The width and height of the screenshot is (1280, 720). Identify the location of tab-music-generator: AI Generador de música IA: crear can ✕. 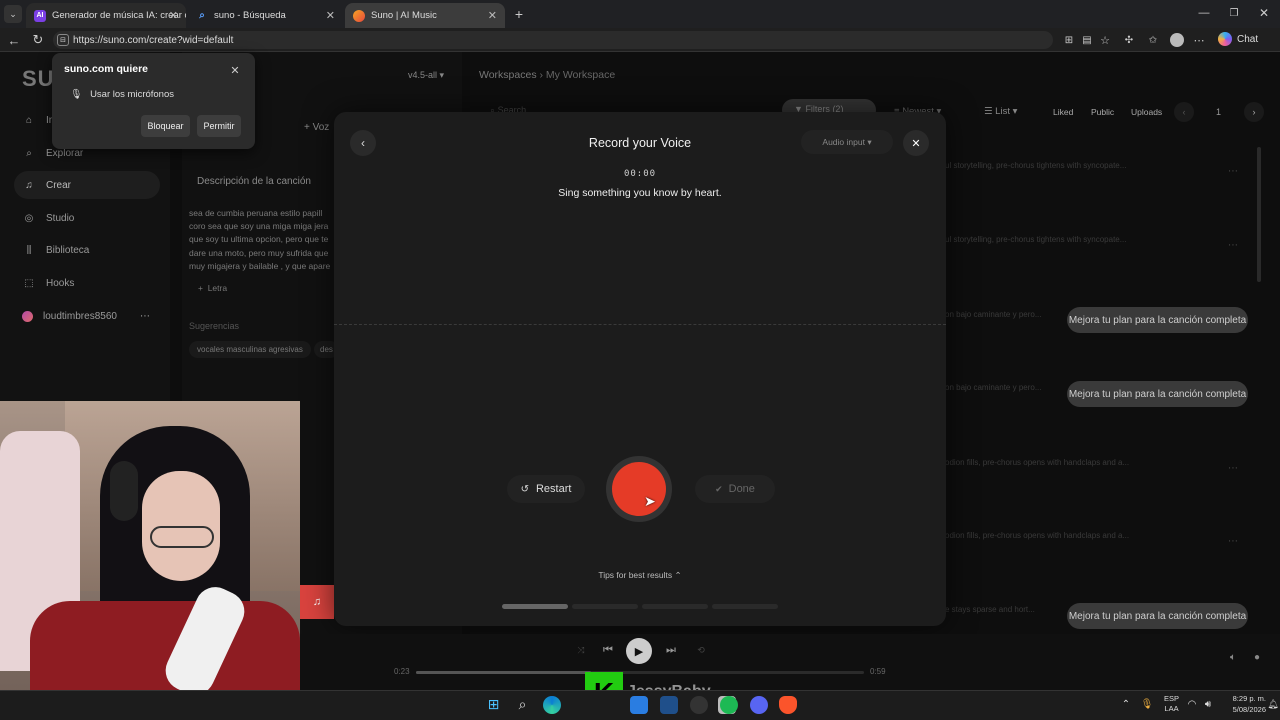
(106, 15).